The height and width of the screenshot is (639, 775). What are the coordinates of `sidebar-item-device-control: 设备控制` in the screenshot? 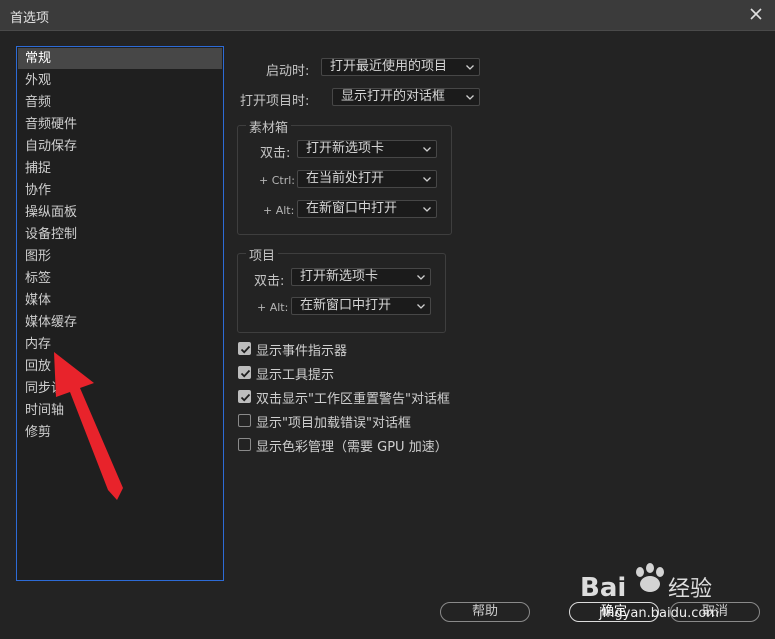 It's located at (120, 234).